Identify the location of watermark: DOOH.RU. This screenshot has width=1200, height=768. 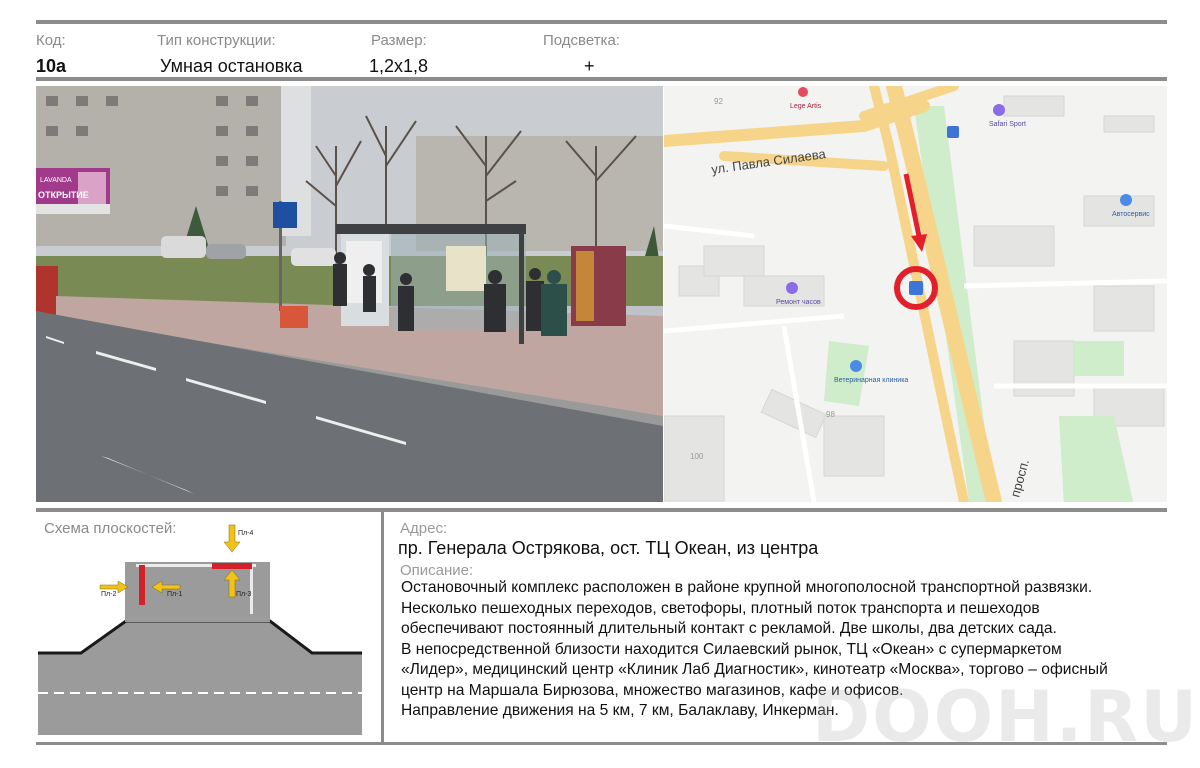
(1006, 717).